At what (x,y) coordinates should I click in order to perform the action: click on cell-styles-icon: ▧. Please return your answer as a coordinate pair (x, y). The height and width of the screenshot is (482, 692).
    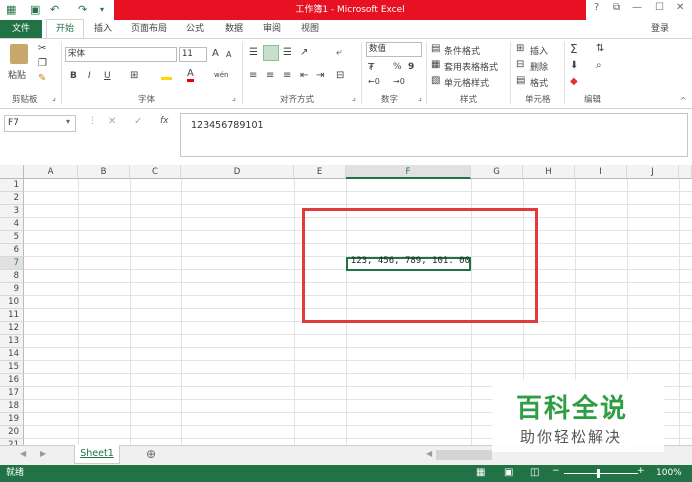
    Looking at the image, I should click on (435, 80).